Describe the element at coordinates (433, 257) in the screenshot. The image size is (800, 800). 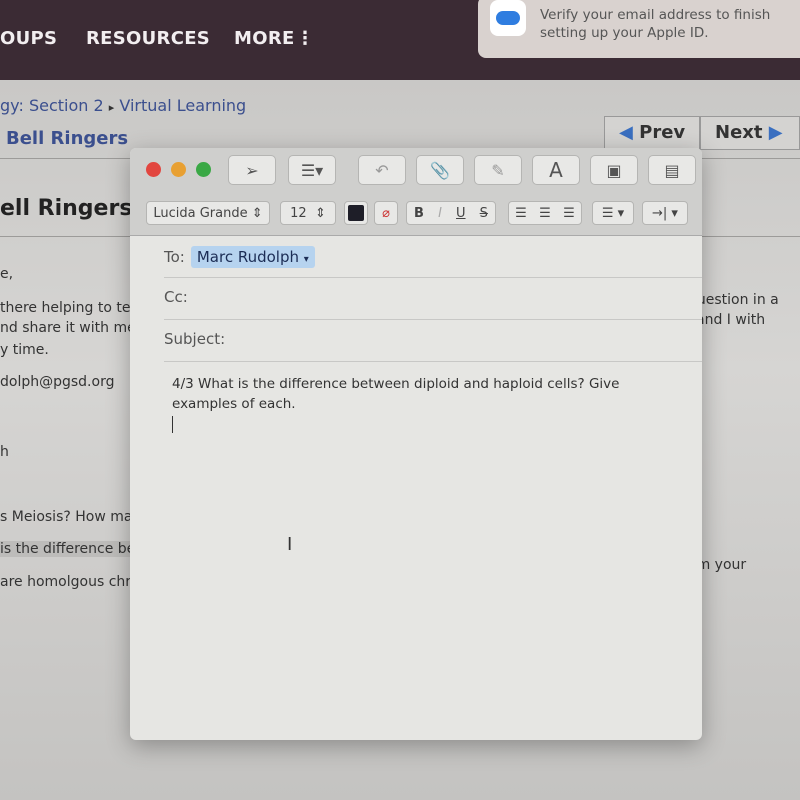
I see `to-field: To: Marc Rudolph ▾` at that location.